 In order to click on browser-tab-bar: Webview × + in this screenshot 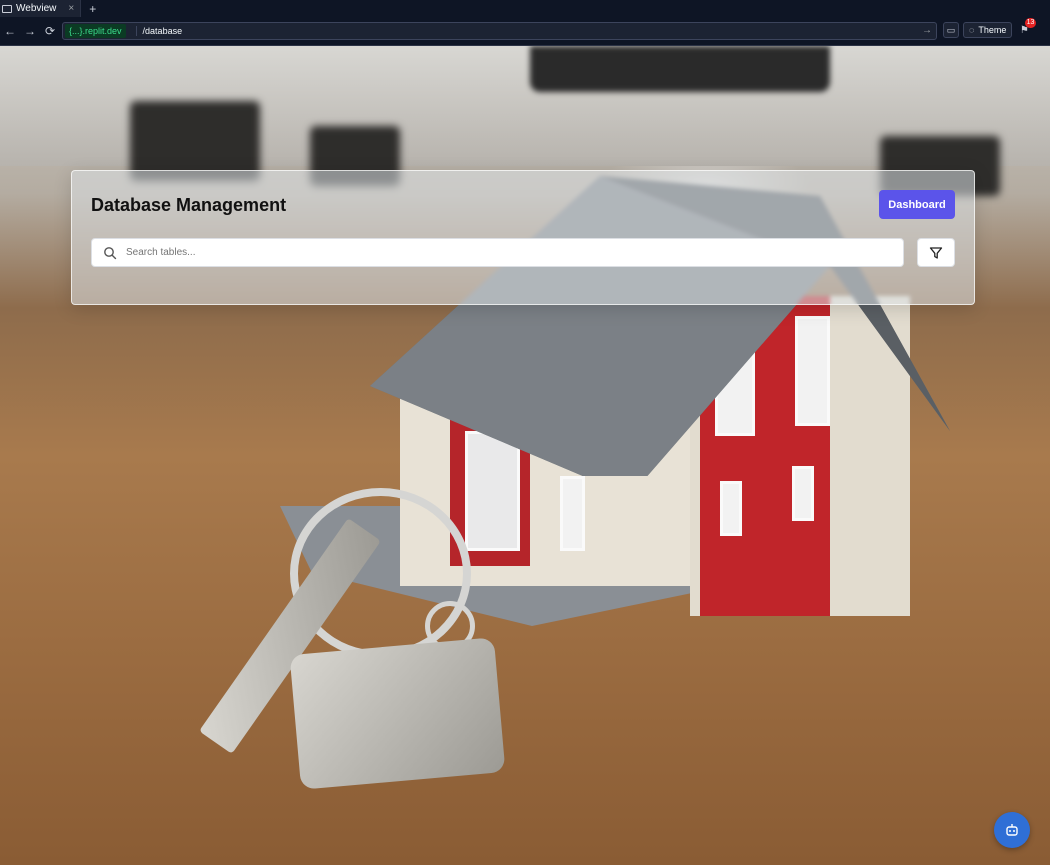, I will do `click(525, 8)`.